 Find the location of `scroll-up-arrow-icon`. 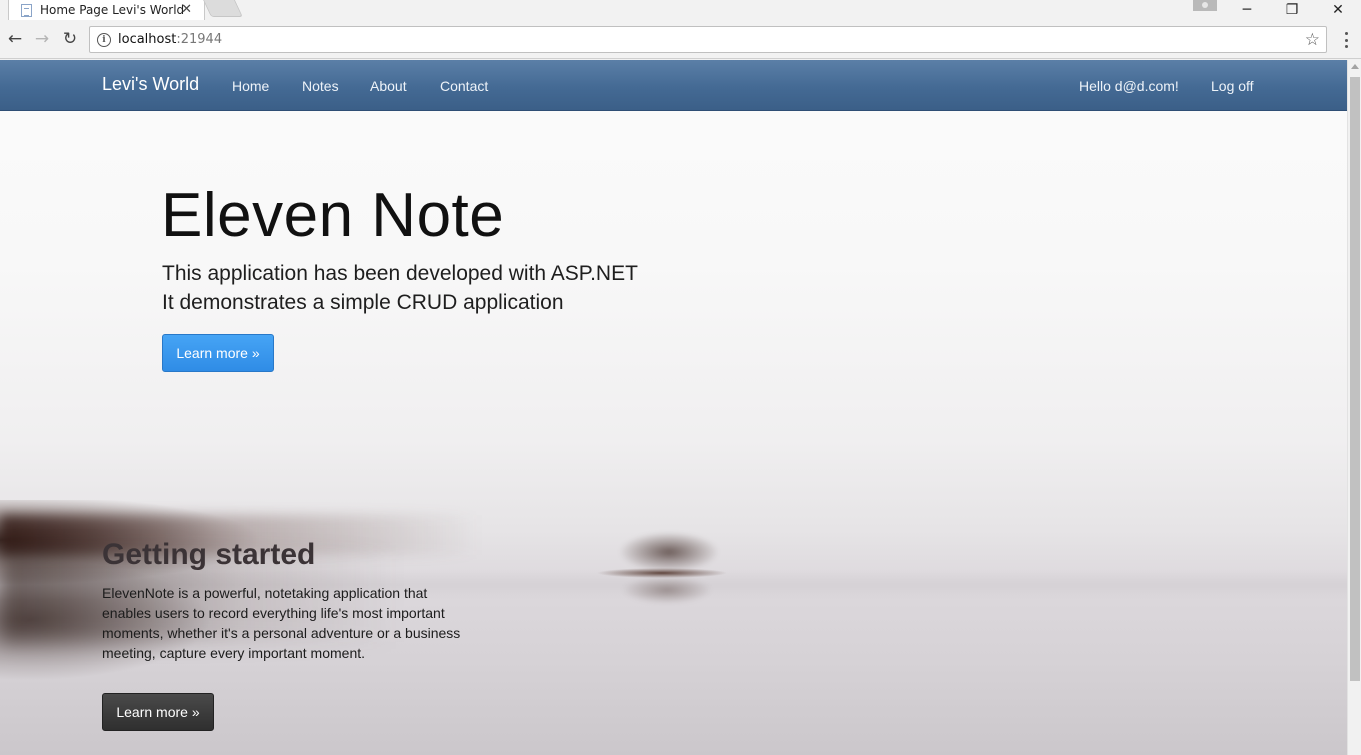

scroll-up-arrow-icon is located at coordinates (1355, 66).